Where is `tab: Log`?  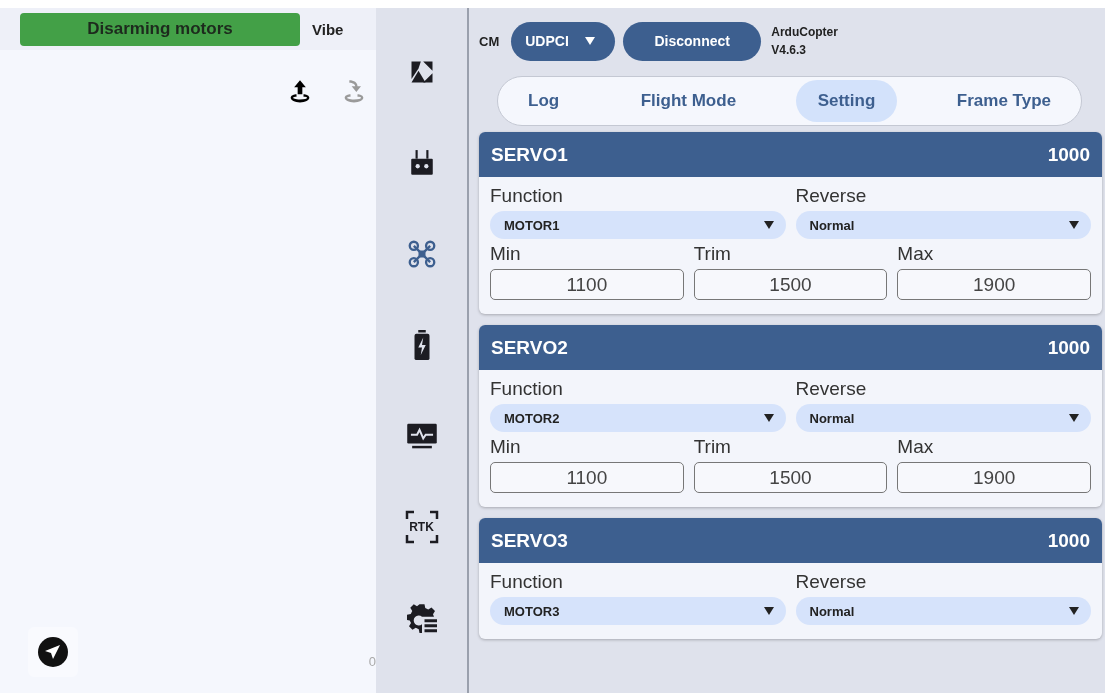 tab: Log is located at coordinates (544, 101).